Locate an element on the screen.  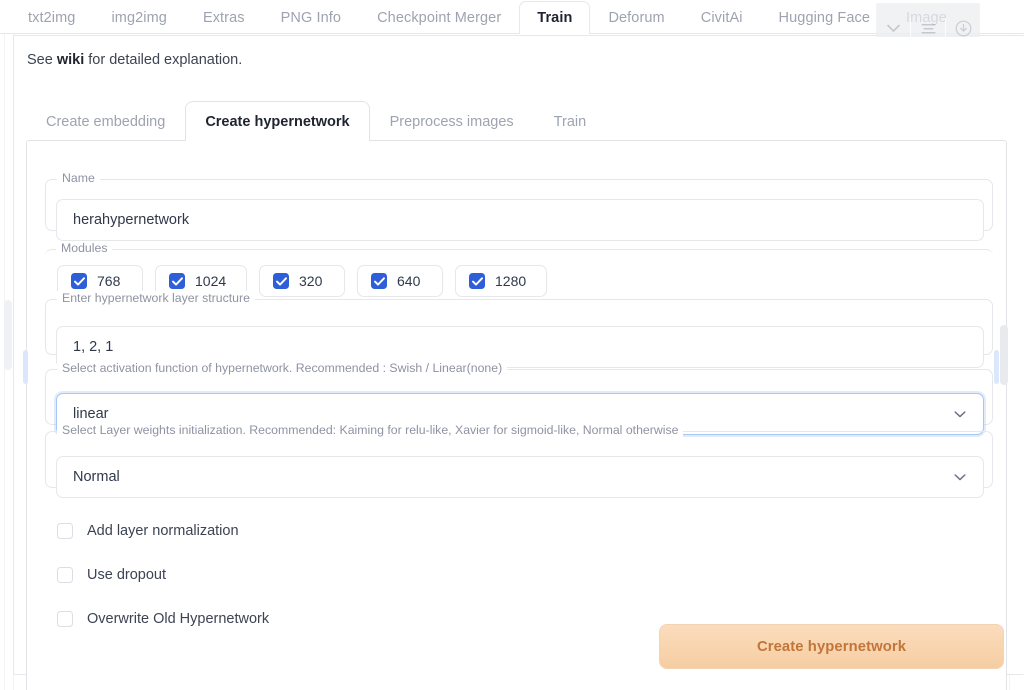
toggle-use-dropout: Use dropout is located at coordinates (111, 575).